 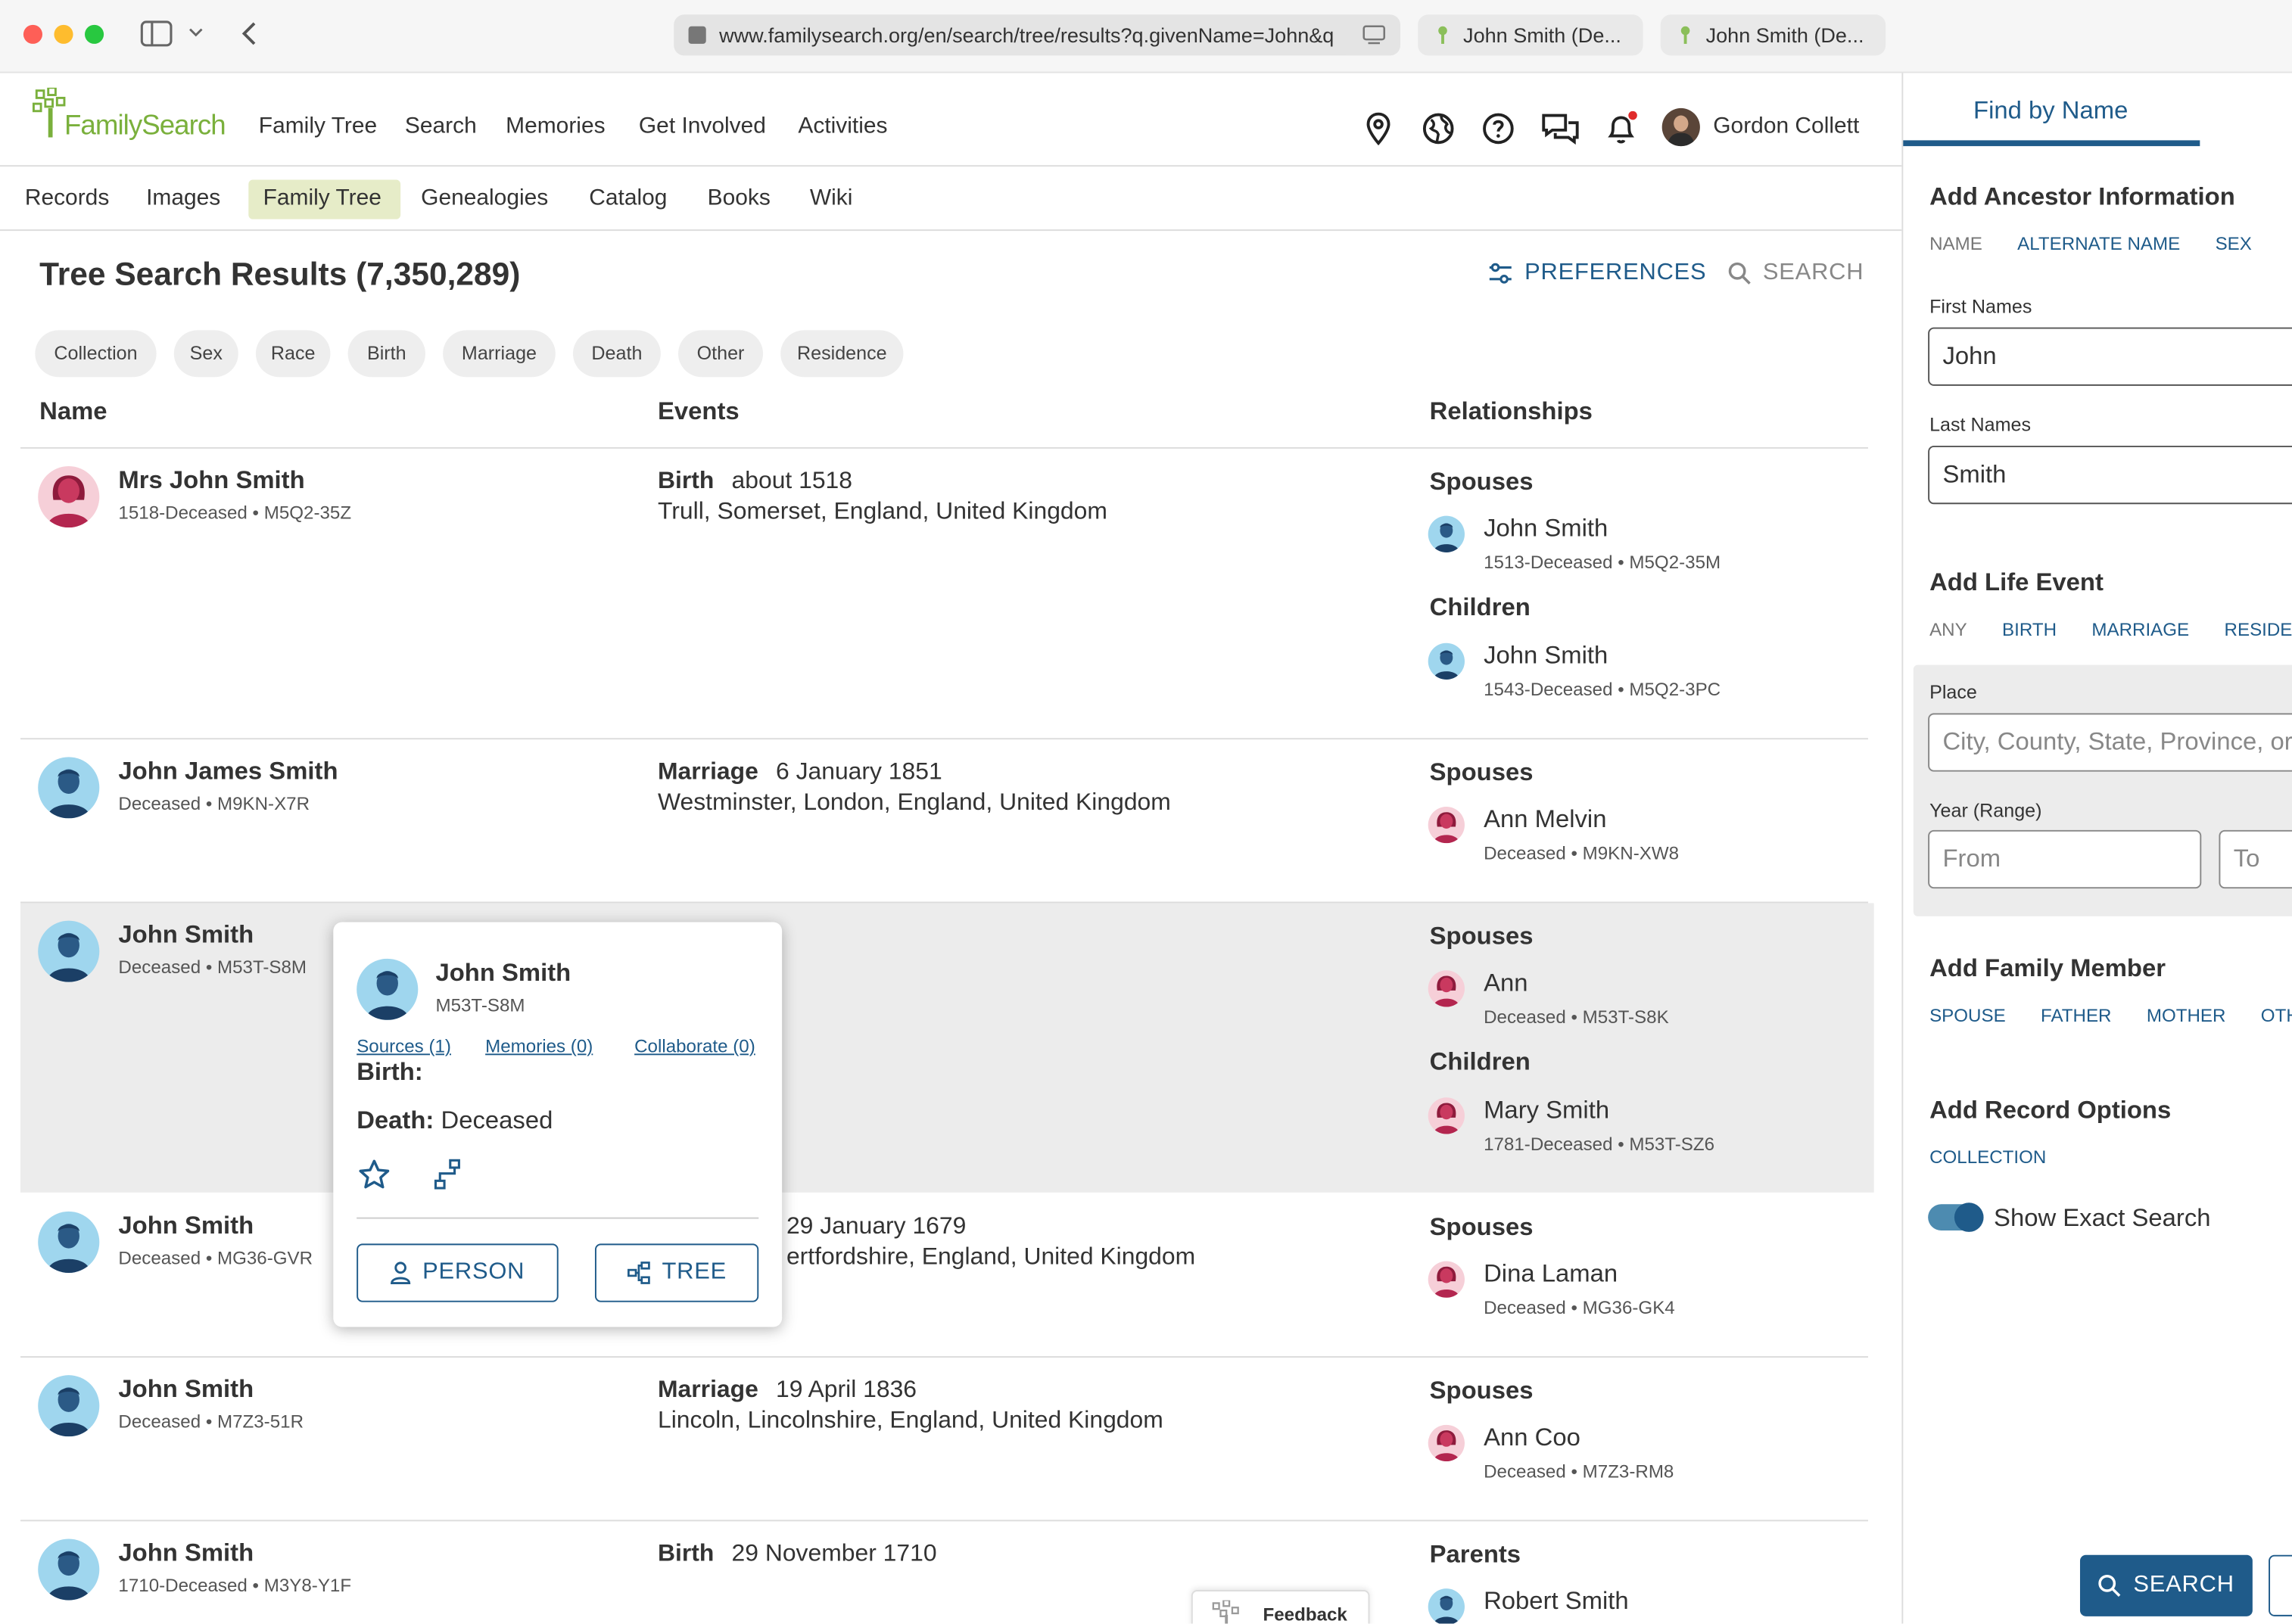 What do you see at coordinates (2110, 742) in the screenshot?
I see `place-input: City, County, State, Province, or` at bounding box center [2110, 742].